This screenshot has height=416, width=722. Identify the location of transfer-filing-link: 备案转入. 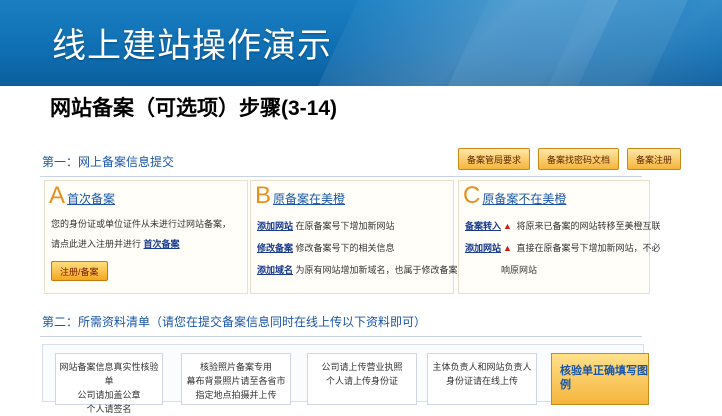
(483, 226).